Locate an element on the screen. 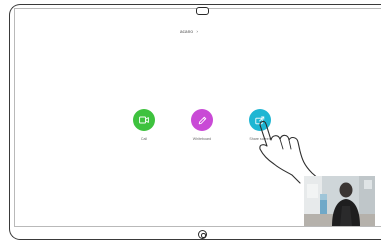  call-button is located at coordinates (144, 120).